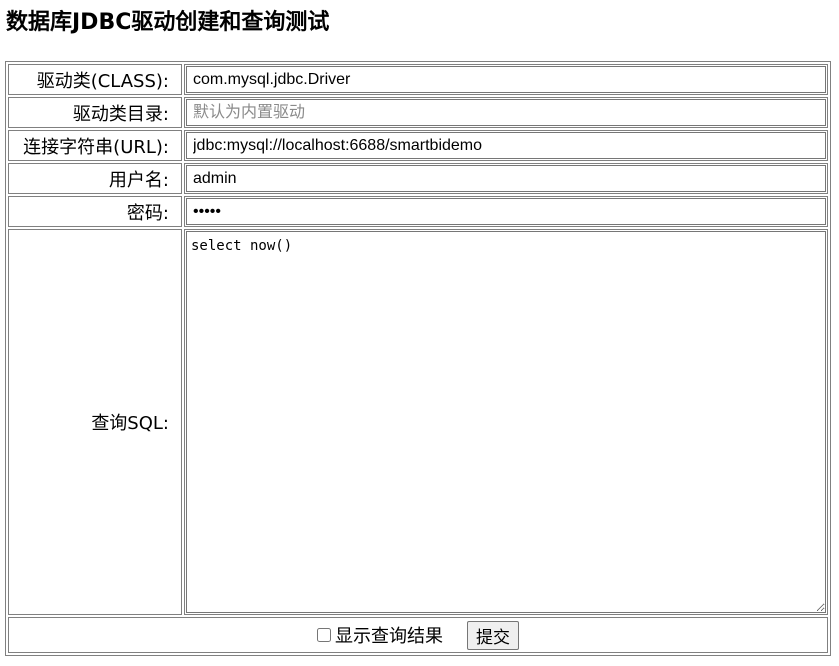 The height and width of the screenshot is (666, 839). I want to click on submit-button: 提交, so click(493, 635).